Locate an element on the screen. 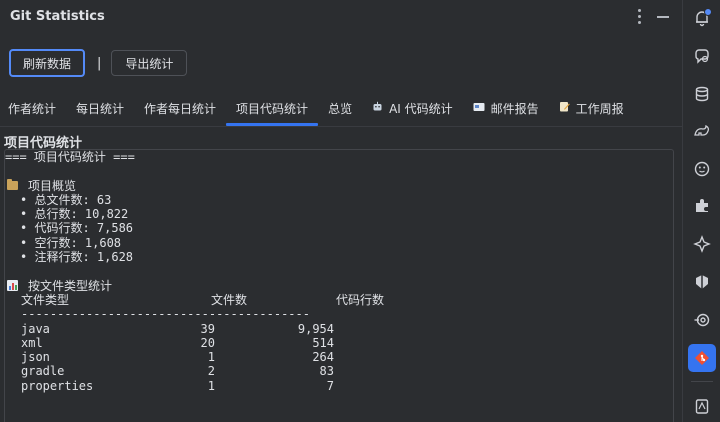 This screenshot has width=720, height=422. coverage-icon is located at coordinates (702, 282).